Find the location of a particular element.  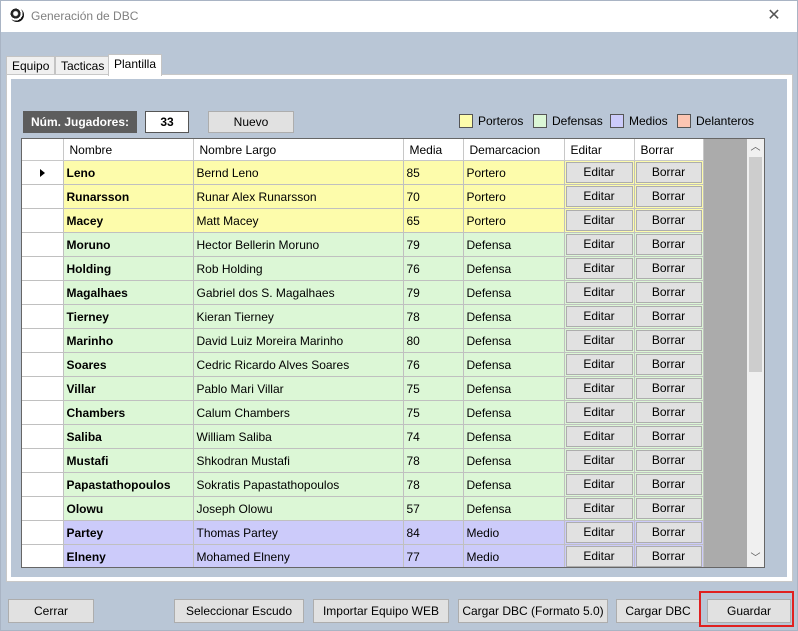

cell-nombre-largo: Pablo Mari Villar is located at coordinates (298, 388).